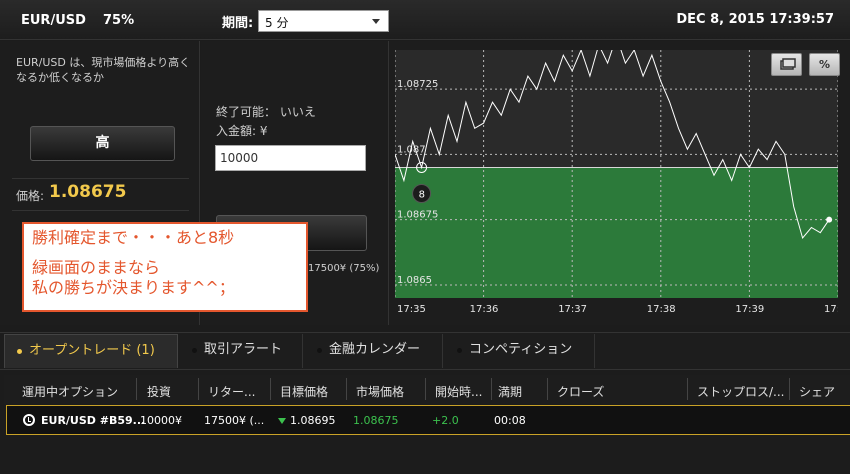 The width and height of the screenshot is (850, 474). Describe the element at coordinates (313, 420) in the screenshot. I see `cell-target-price: 1.08695` at that location.